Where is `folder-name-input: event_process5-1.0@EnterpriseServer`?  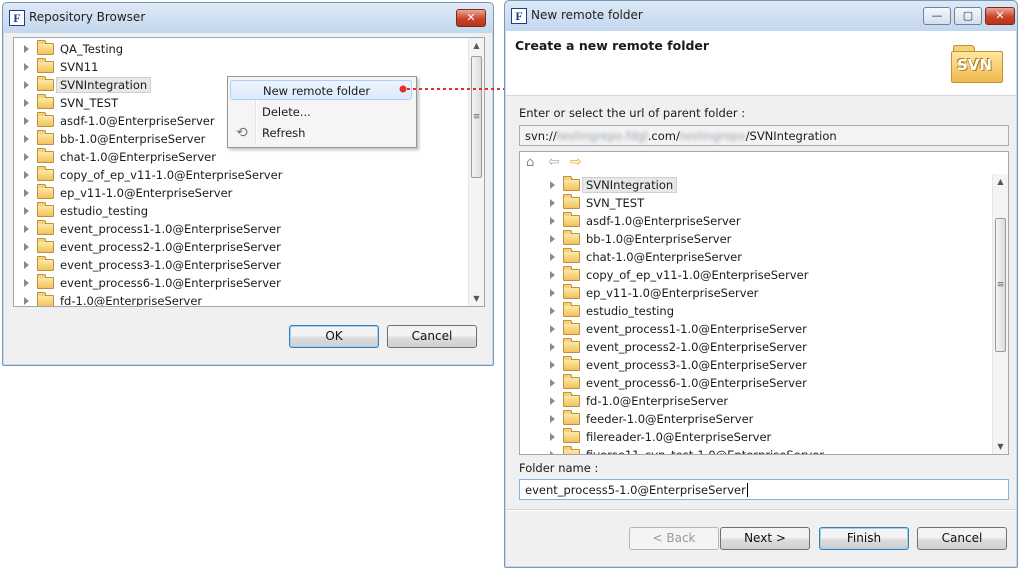
folder-name-input: event_process5-1.0@EnterpriseServer is located at coordinates (764, 489).